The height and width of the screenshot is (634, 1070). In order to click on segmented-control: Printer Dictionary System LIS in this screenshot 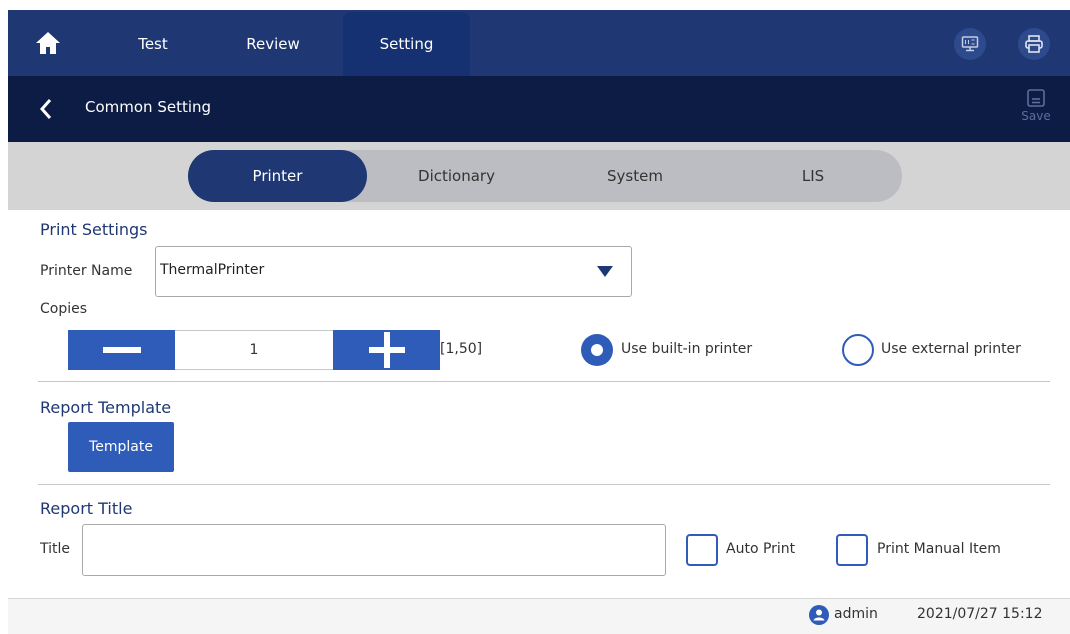, I will do `click(545, 176)`.